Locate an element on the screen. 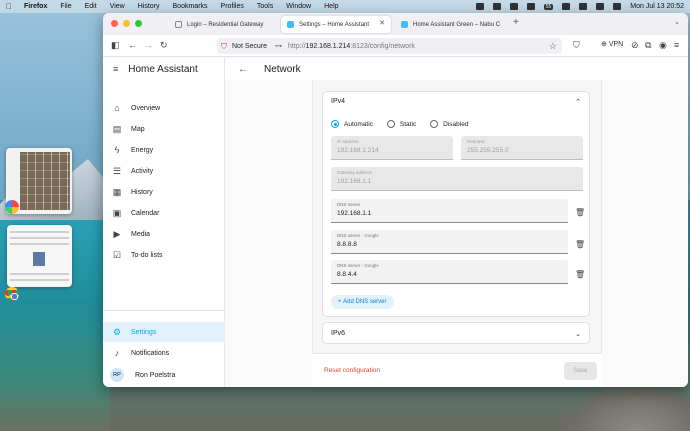  delete-dns-1-icon: 🗑 is located at coordinates (580, 212).